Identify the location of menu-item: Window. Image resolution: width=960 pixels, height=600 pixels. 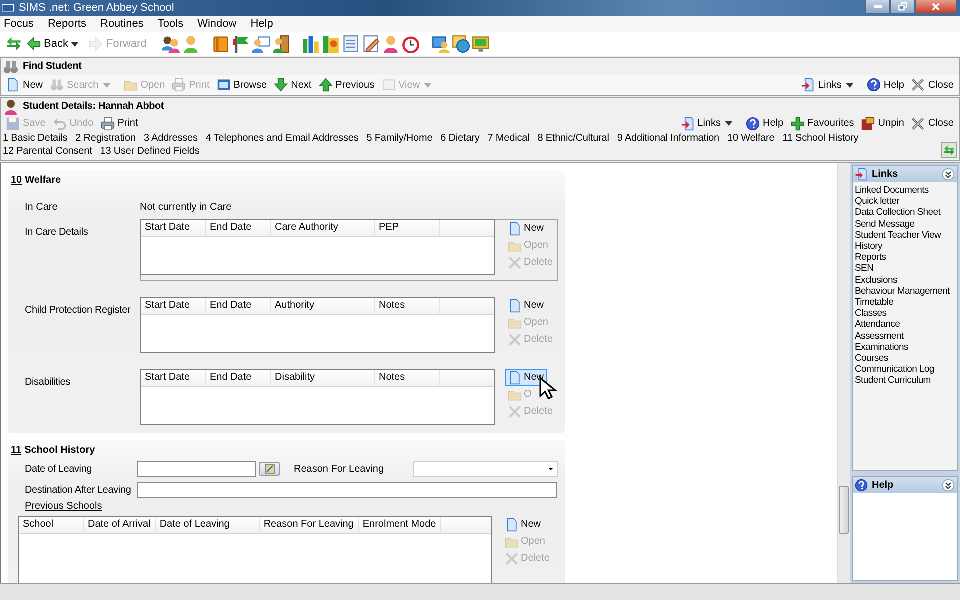
(218, 24).